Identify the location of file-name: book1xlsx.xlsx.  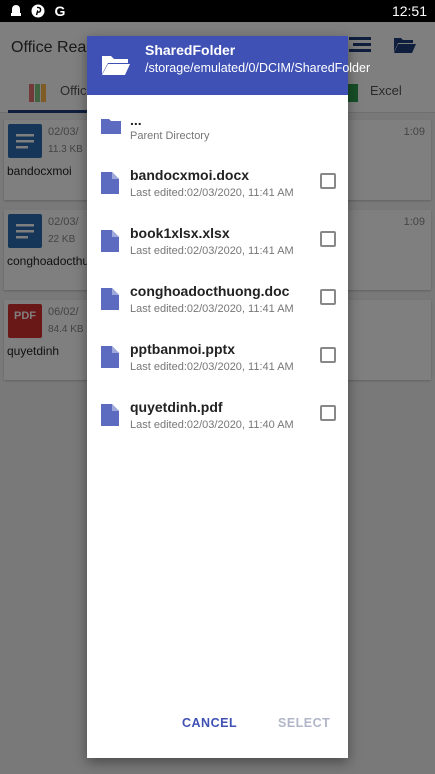
(180, 233).